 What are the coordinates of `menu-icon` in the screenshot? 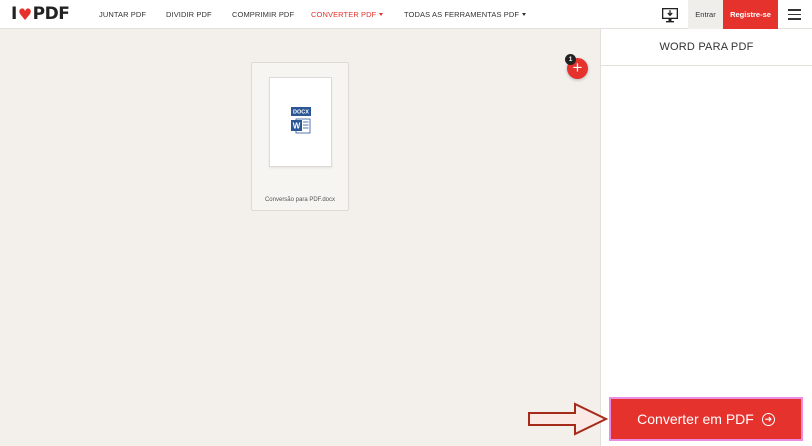 It's located at (794, 14).